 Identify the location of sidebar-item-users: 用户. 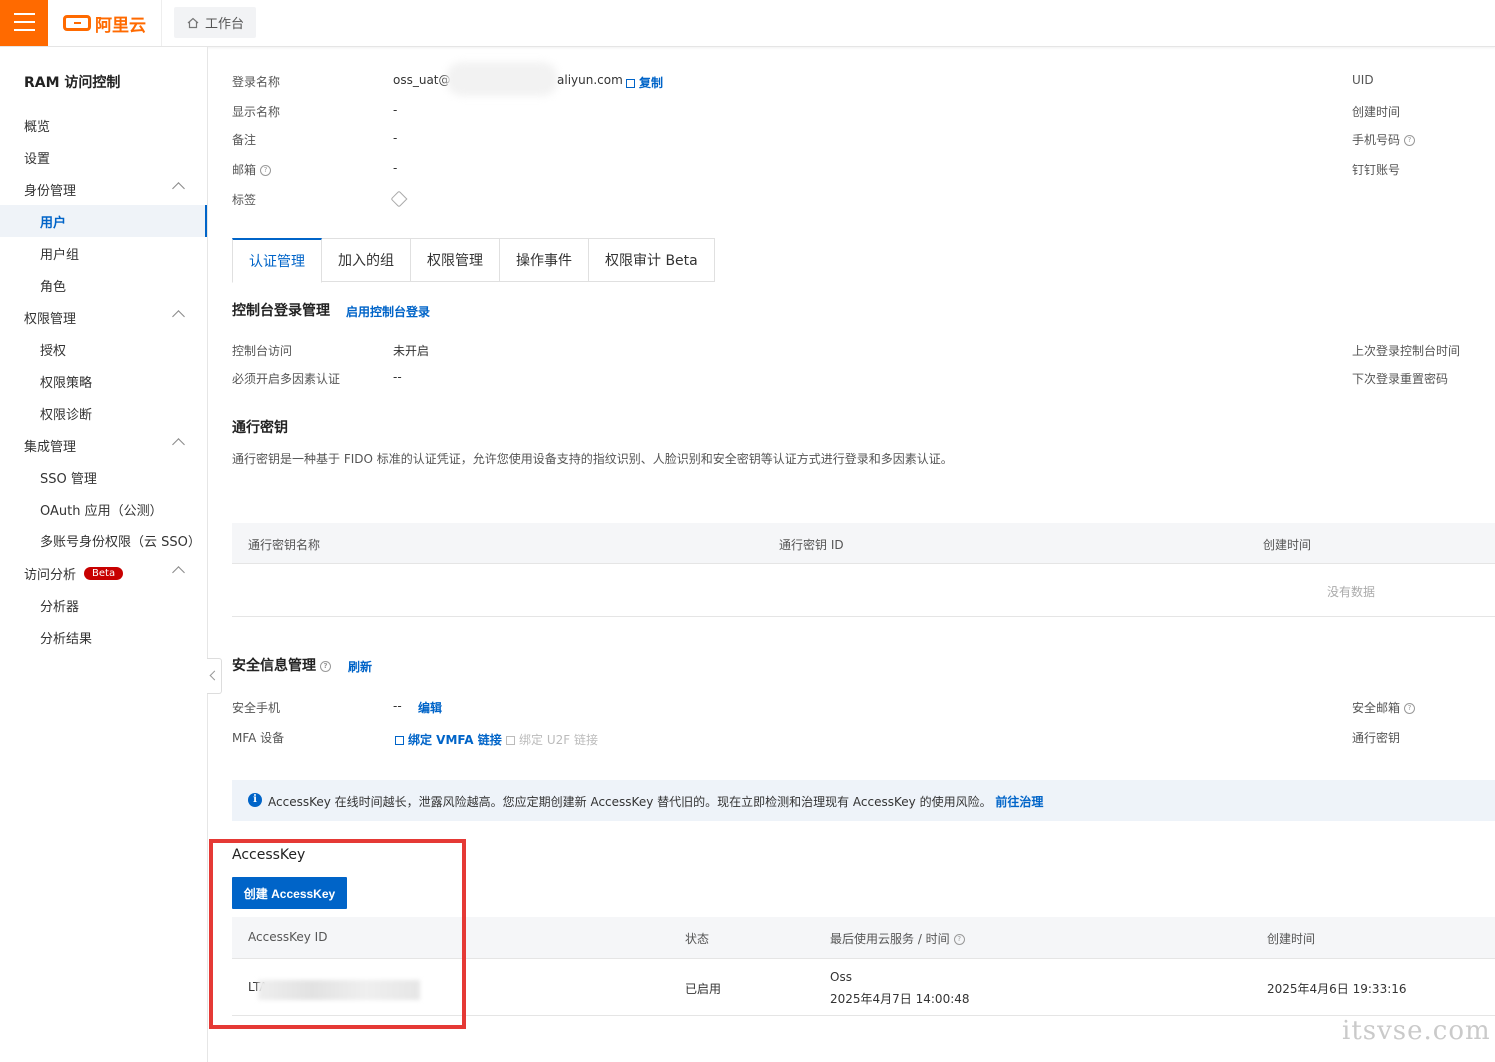
(103, 221).